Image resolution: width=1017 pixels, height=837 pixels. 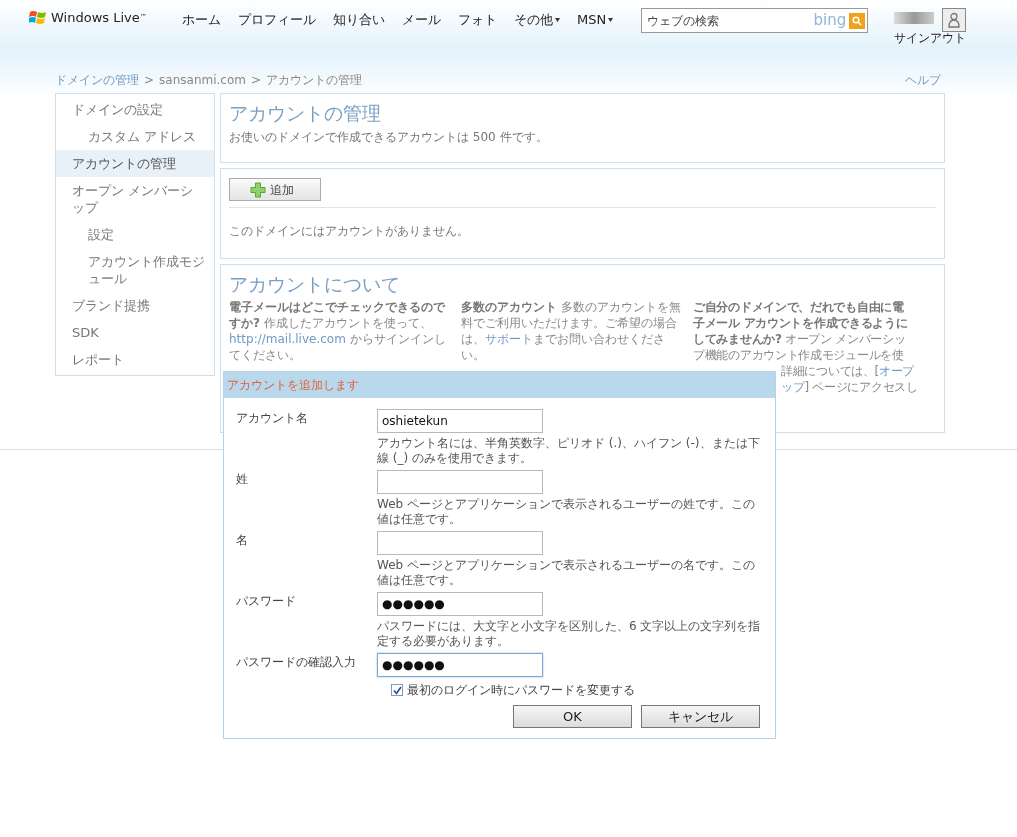 What do you see at coordinates (389, 137) in the screenshot?
I see `page-subtitle: お使いのドメインで作成できるアカウントは 500 件です。` at bounding box center [389, 137].